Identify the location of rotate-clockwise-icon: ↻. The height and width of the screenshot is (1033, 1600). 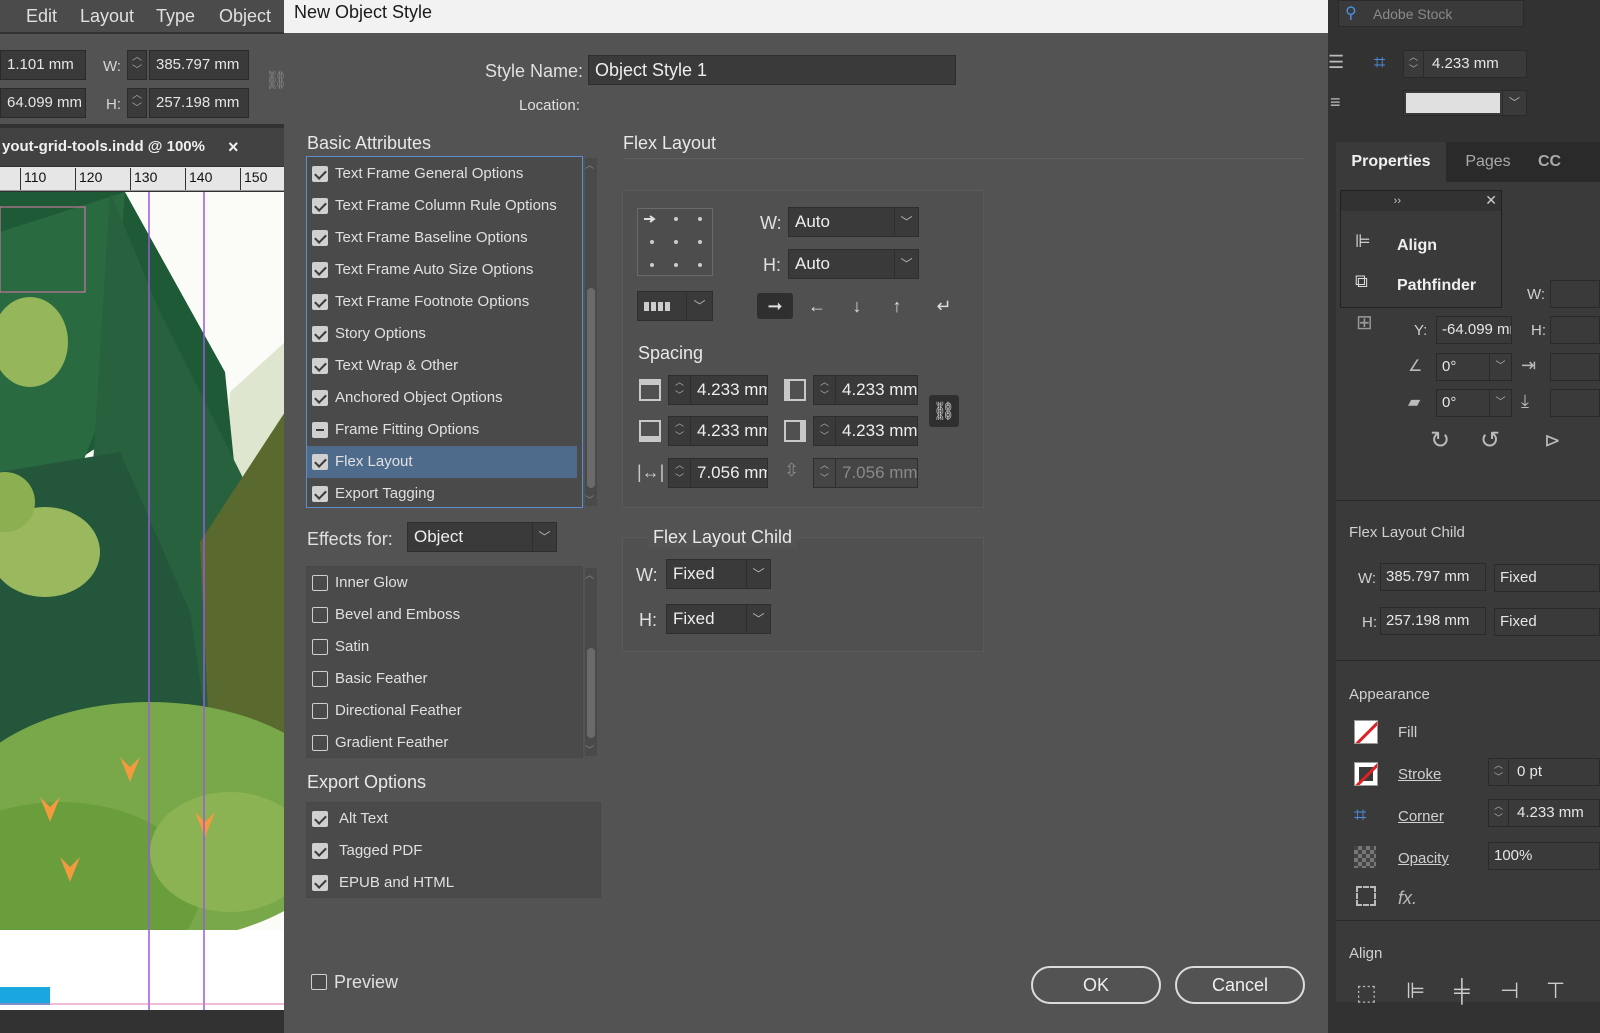
(1440, 440).